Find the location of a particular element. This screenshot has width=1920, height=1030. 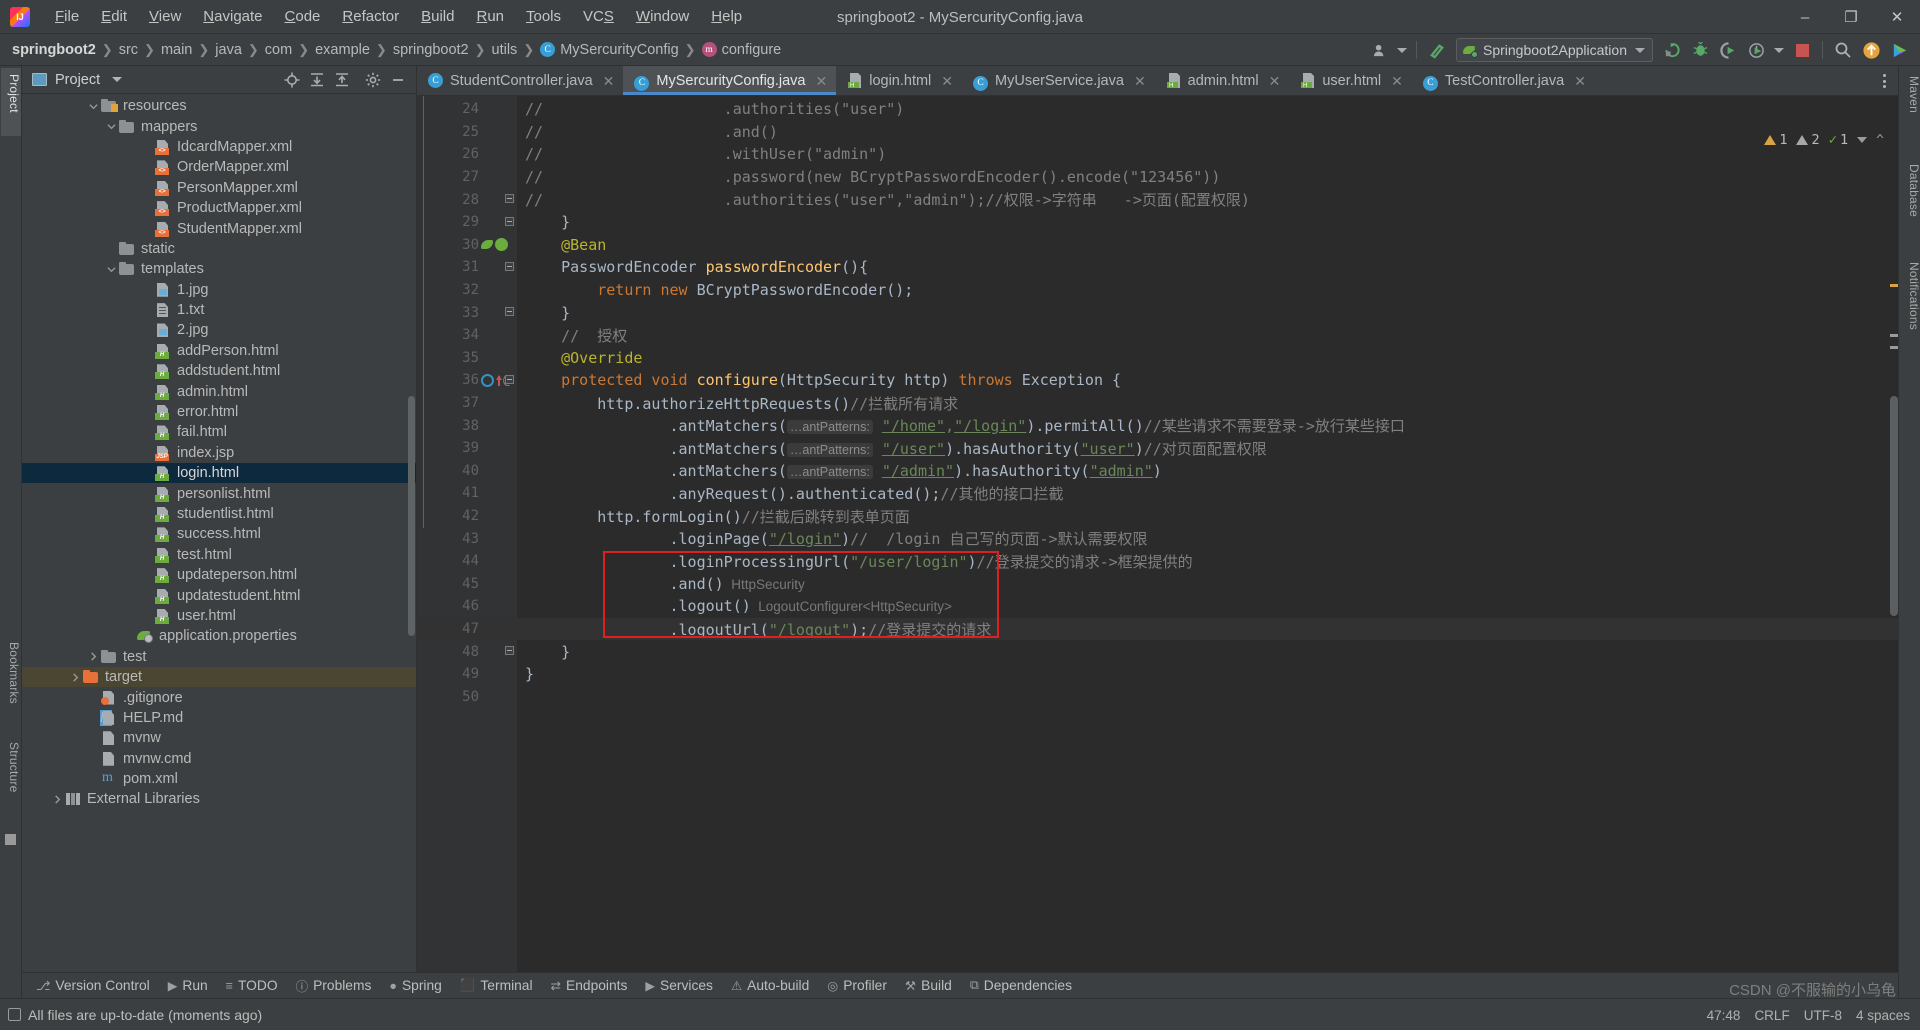

tree-node-test-html: Htest.html is located at coordinates (219, 555).